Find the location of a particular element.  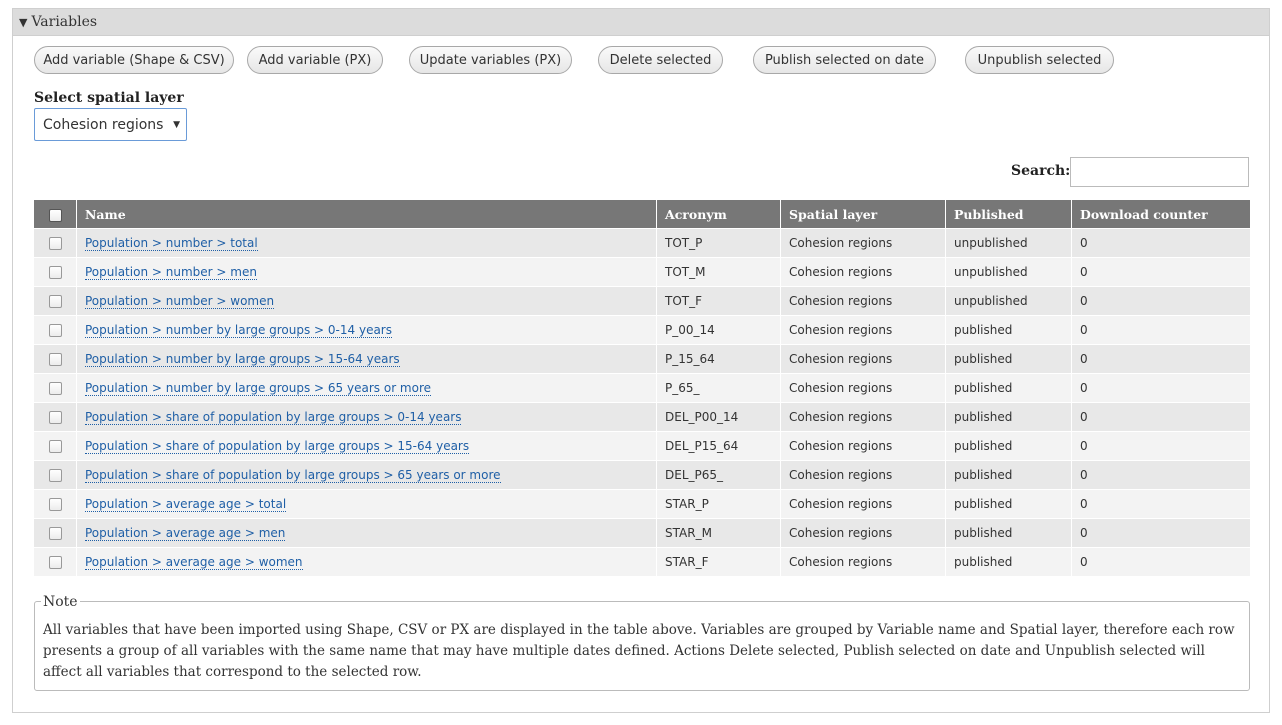

select-all-checkbox is located at coordinates (55, 215).